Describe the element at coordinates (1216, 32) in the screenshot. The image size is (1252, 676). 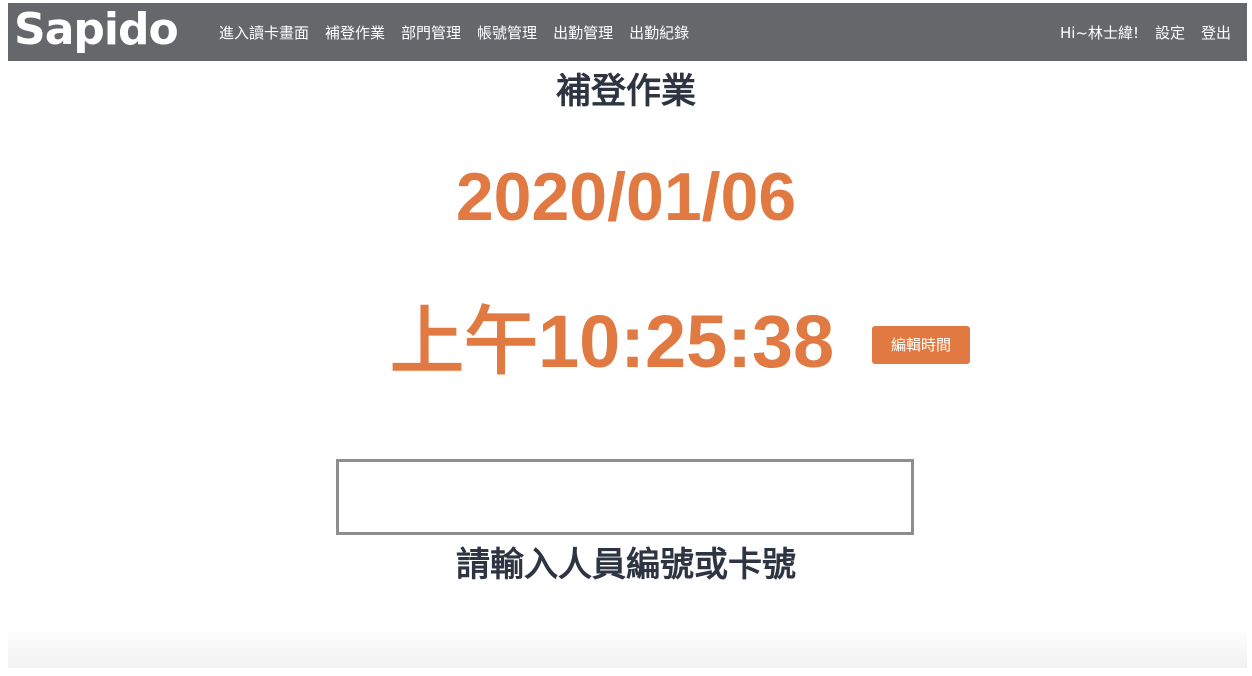
I see `logout-link: 登出` at that location.